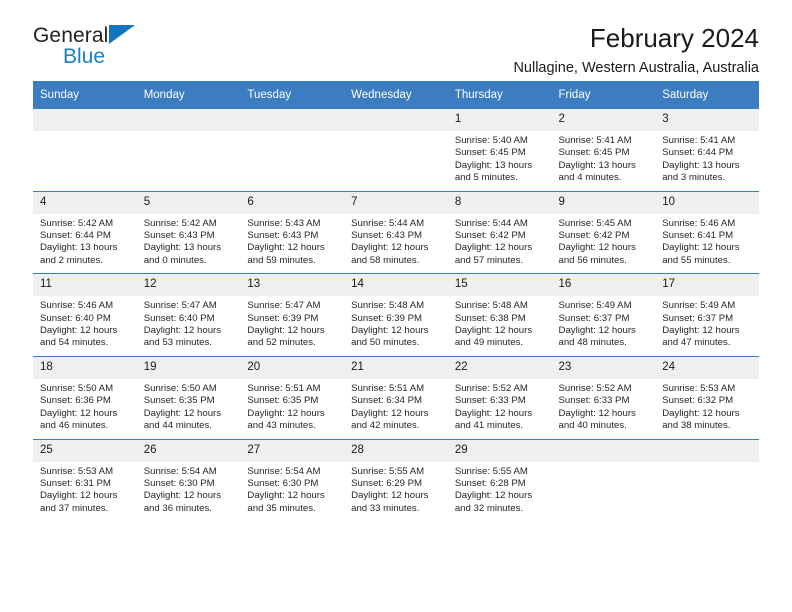 The width and height of the screenshot is (792, 612). I want to click on day-number: 9, so click(603, 202).